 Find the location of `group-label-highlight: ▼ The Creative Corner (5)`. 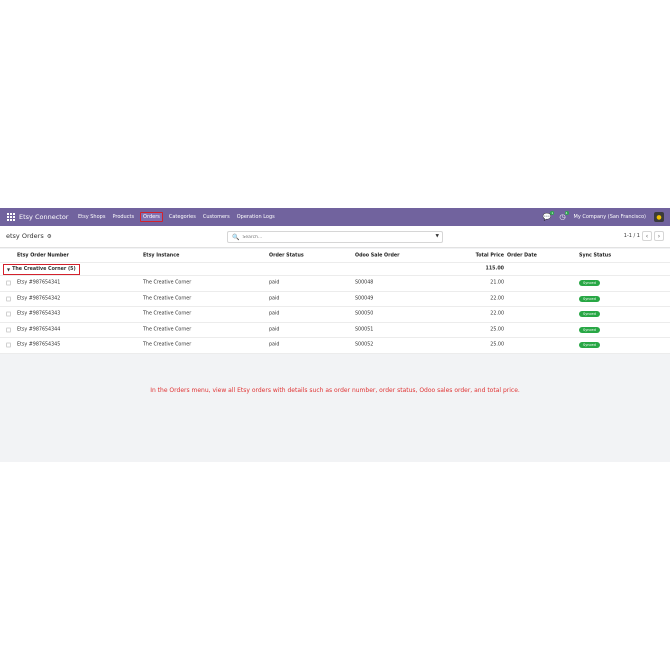

group-label-highlight: ▼ The Creative Corner (5) is located at coordinates (41, 269).